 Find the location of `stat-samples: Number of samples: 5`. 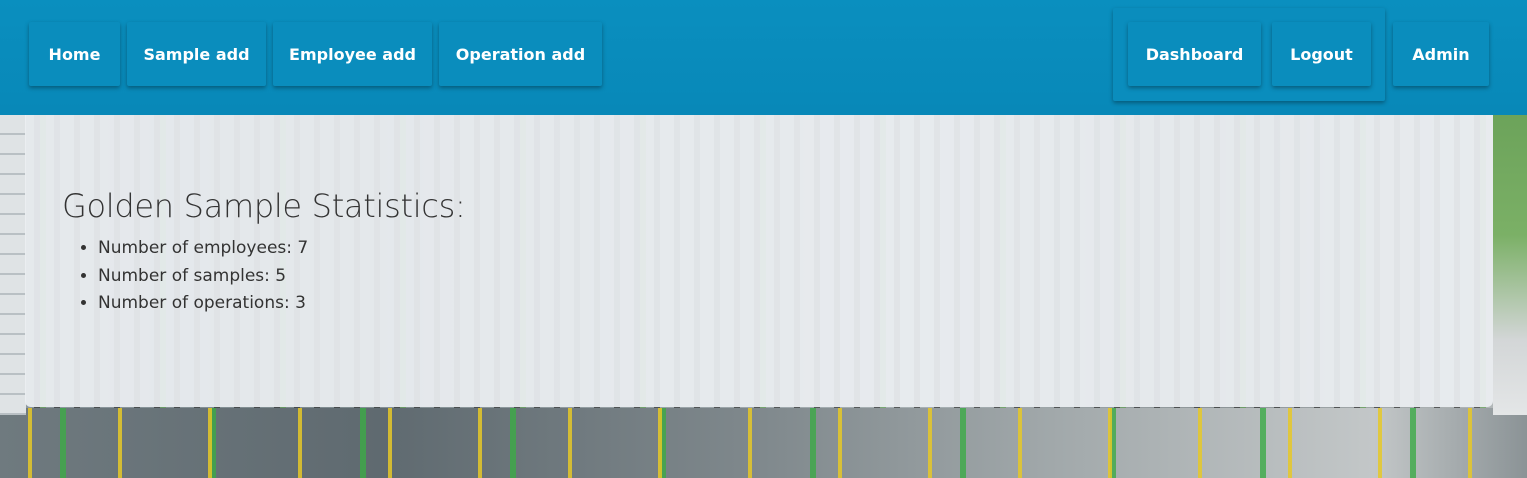

stat-samples: Number of samples: 5 is located at coordinates (203, 277).